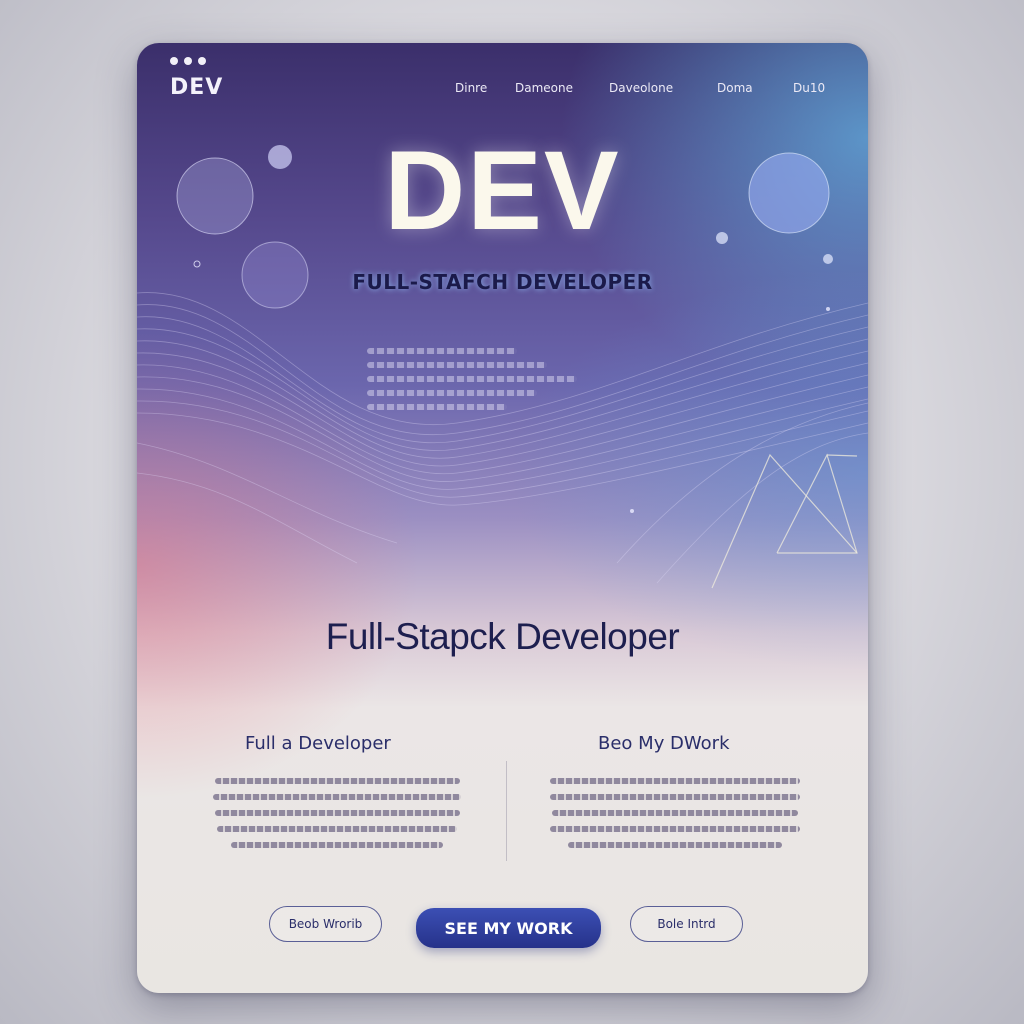  I want to click on nav-item-1: Dinre, so click(471, 88).